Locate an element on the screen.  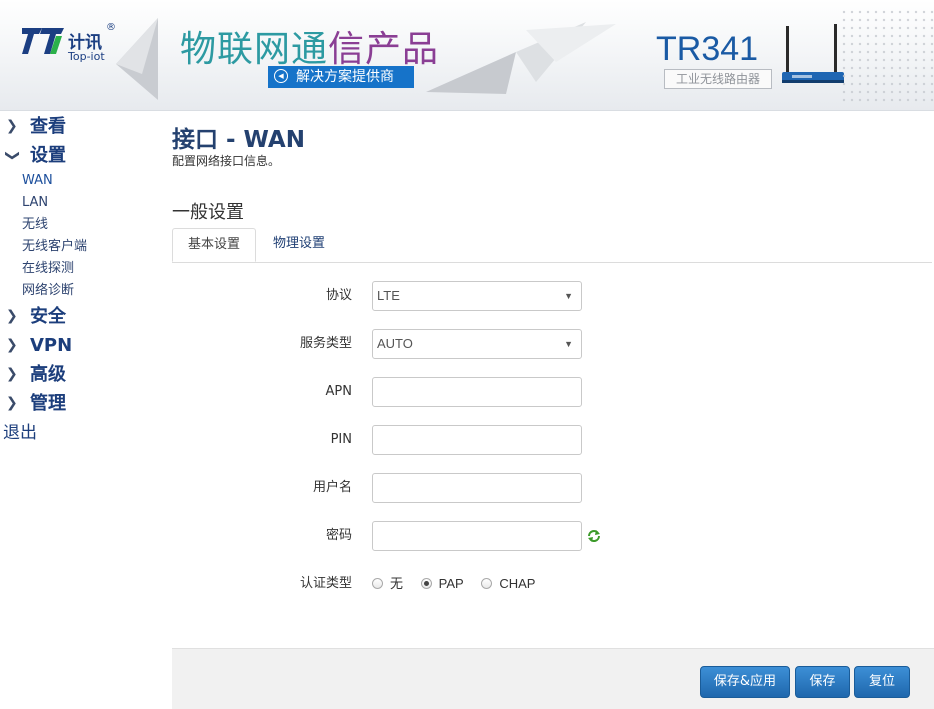
apn-label: APN is located at coordinates (338, 391).